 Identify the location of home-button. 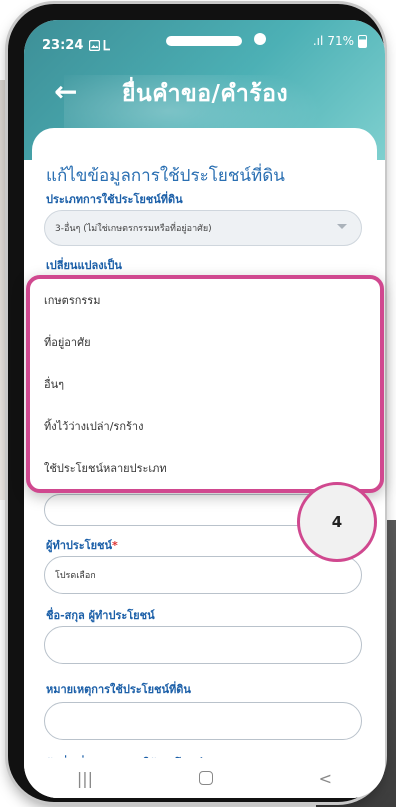
(205, 778).